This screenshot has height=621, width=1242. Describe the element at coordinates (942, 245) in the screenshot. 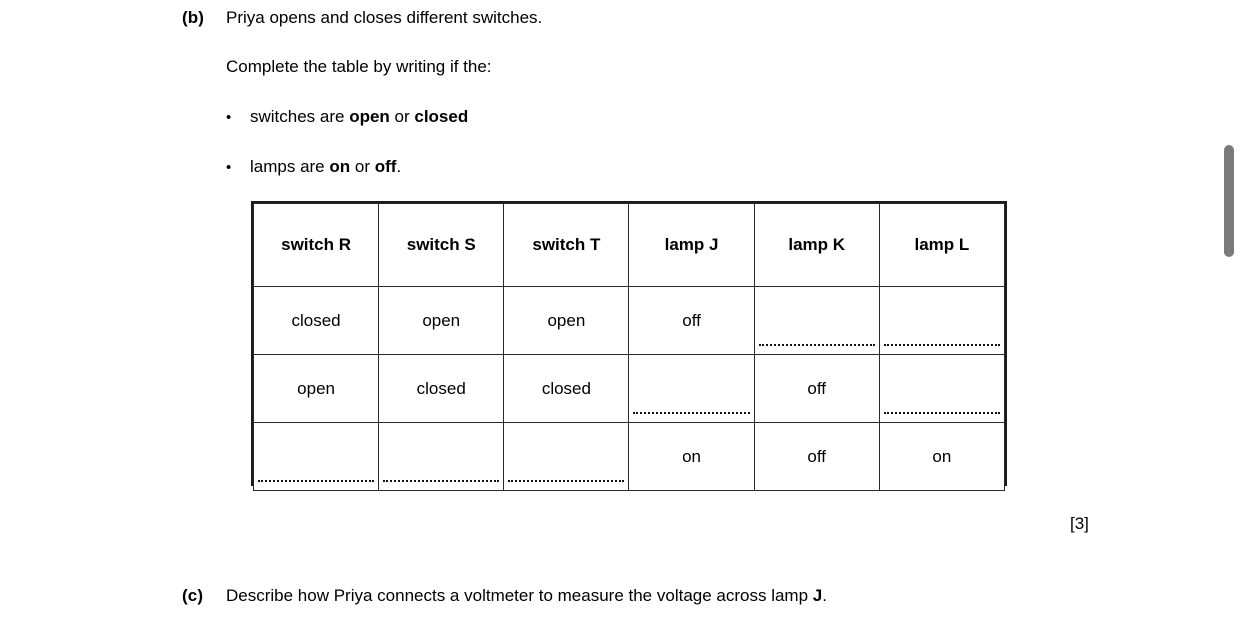

I see `table-header-cell: lamp L` at that location.